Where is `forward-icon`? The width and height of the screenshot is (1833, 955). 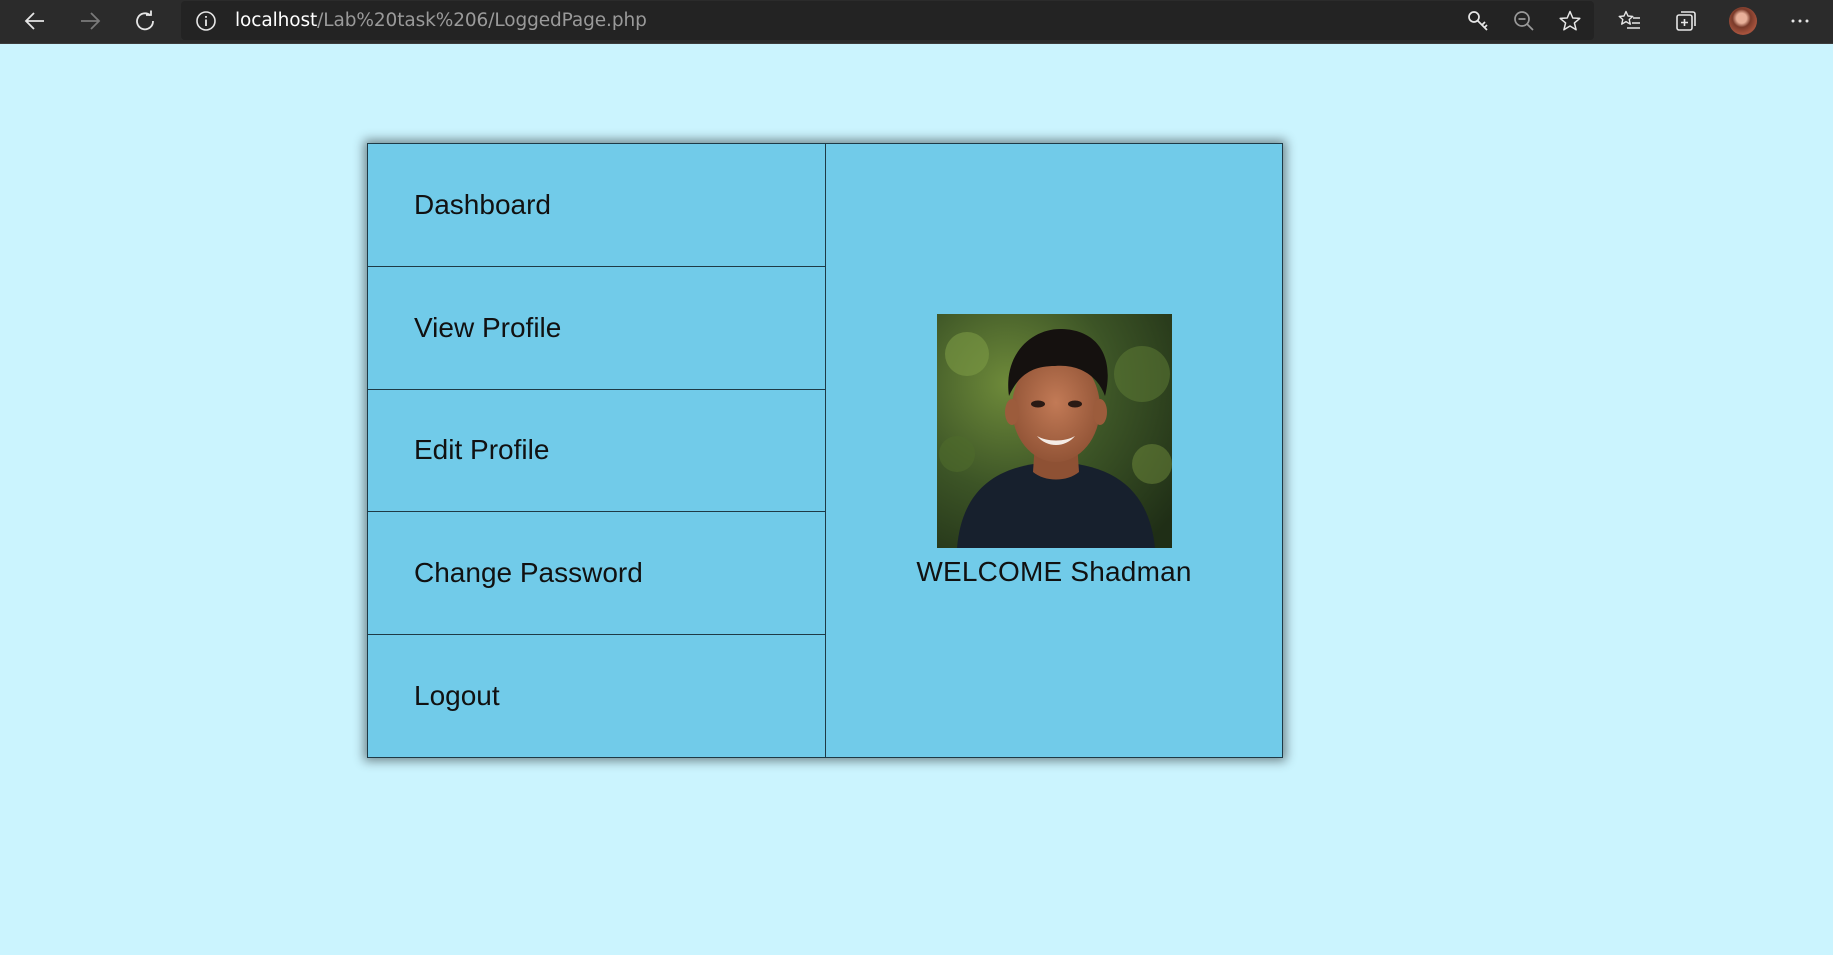 forward-icon is located at coordinates (90, 21).